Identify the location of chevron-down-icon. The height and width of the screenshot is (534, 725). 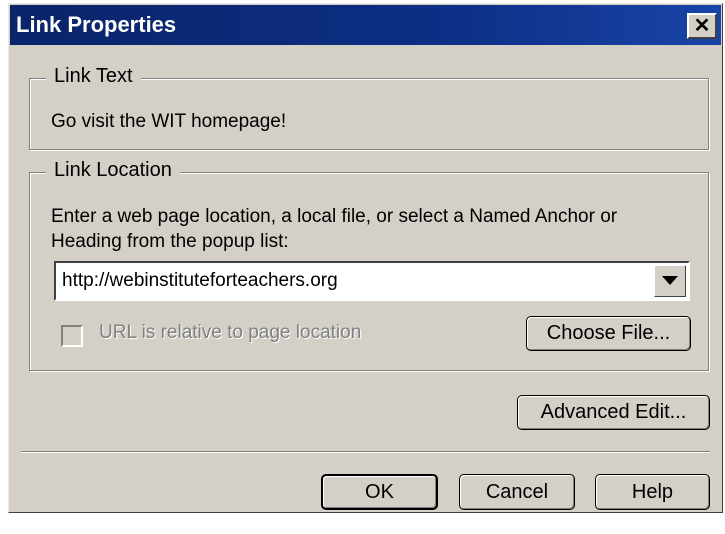
(670, 280).